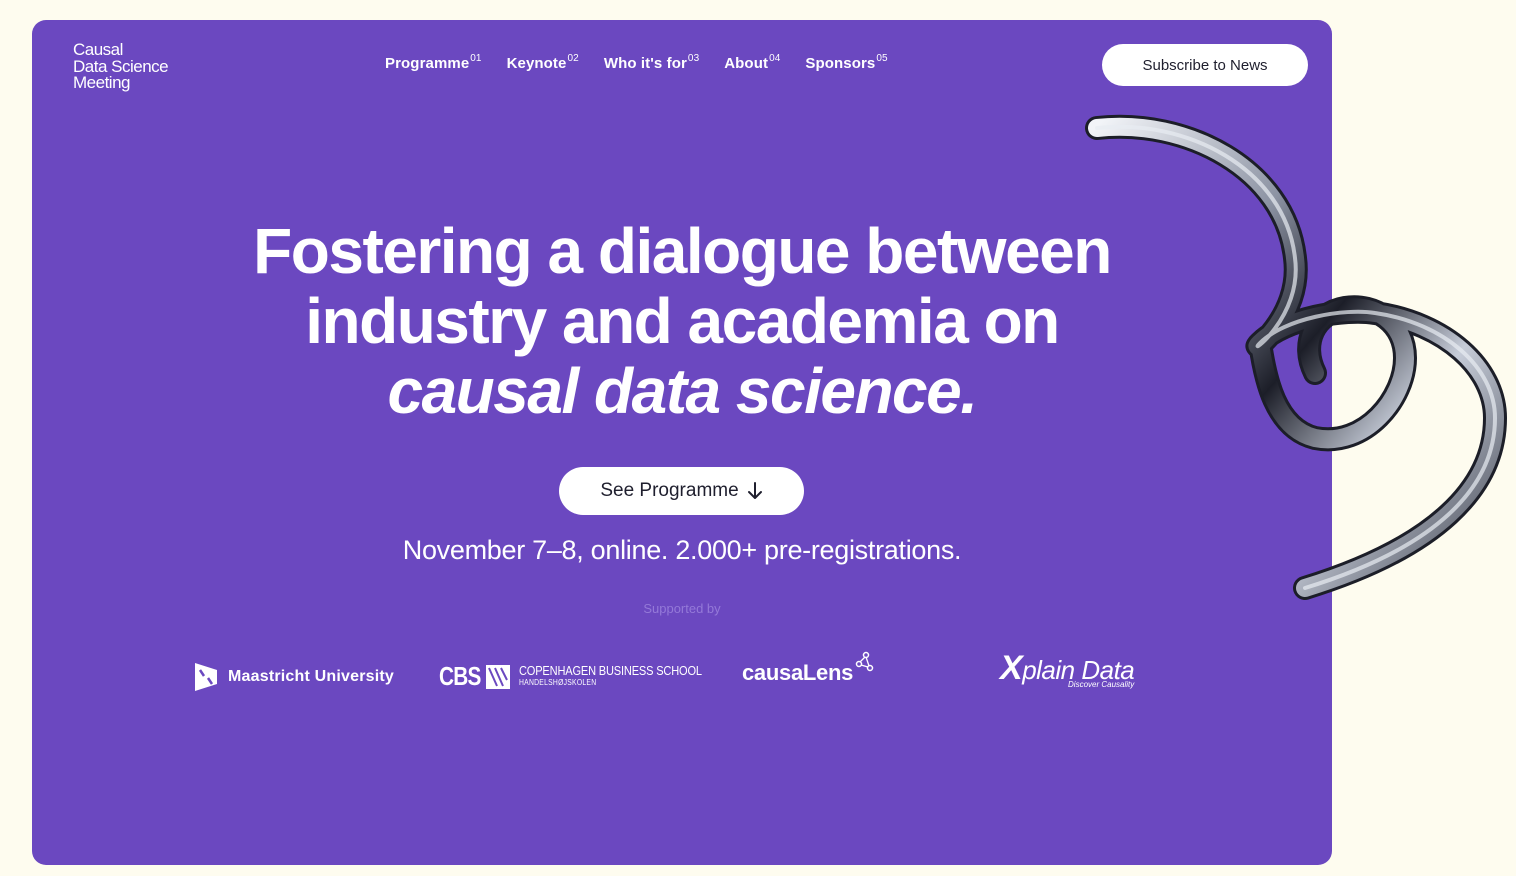 The width and height of the screenshot is (1516, 876). Describe the element at coordinates (427, 63) in the screenshot. I see `nav-label: Programme` at that location.